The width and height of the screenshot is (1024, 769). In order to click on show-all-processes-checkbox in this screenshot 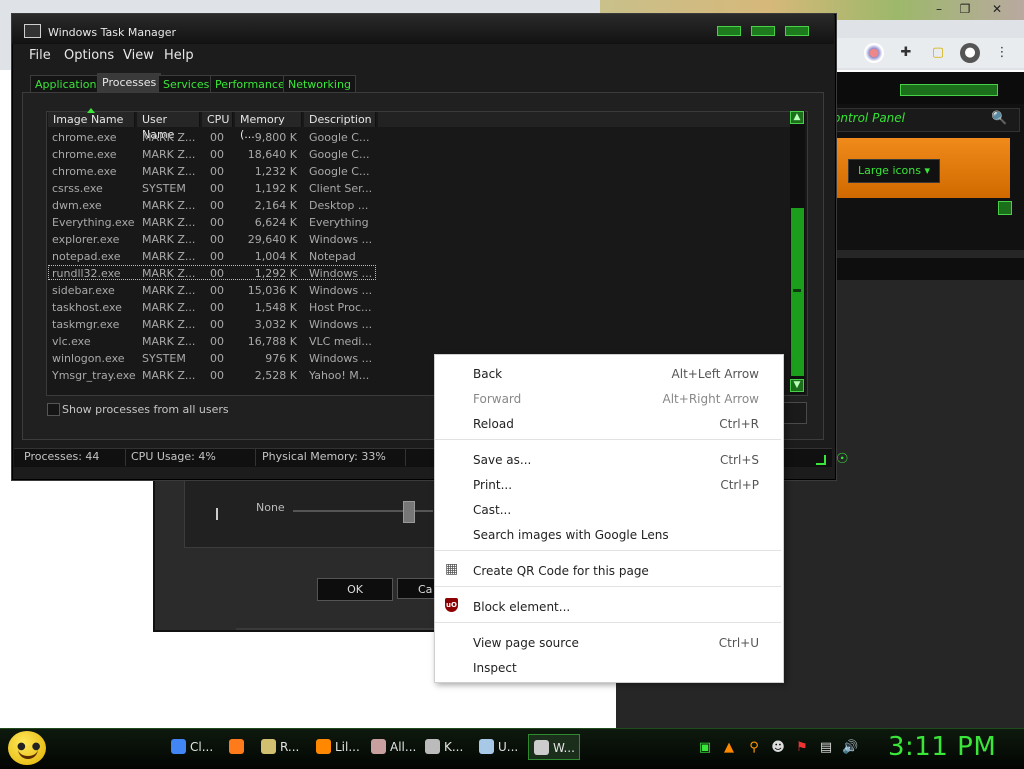, I will do `click(53, 409)`.